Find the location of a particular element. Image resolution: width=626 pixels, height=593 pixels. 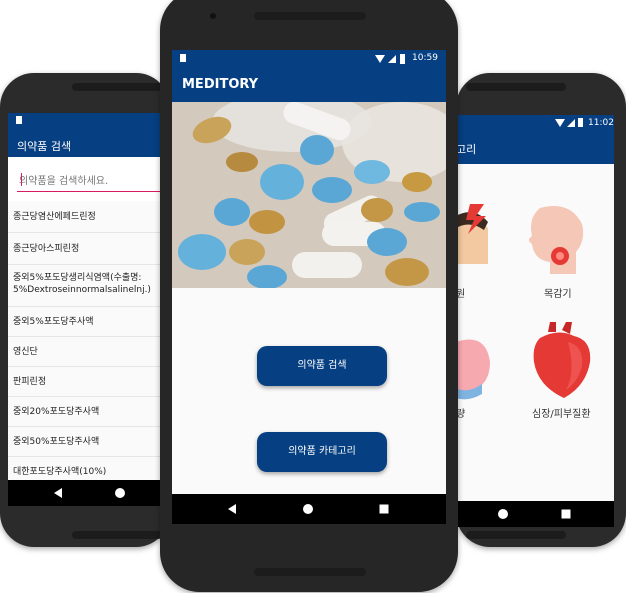

category-heart-skin: 심장/피부질환 is located at coordinates (568, 372).